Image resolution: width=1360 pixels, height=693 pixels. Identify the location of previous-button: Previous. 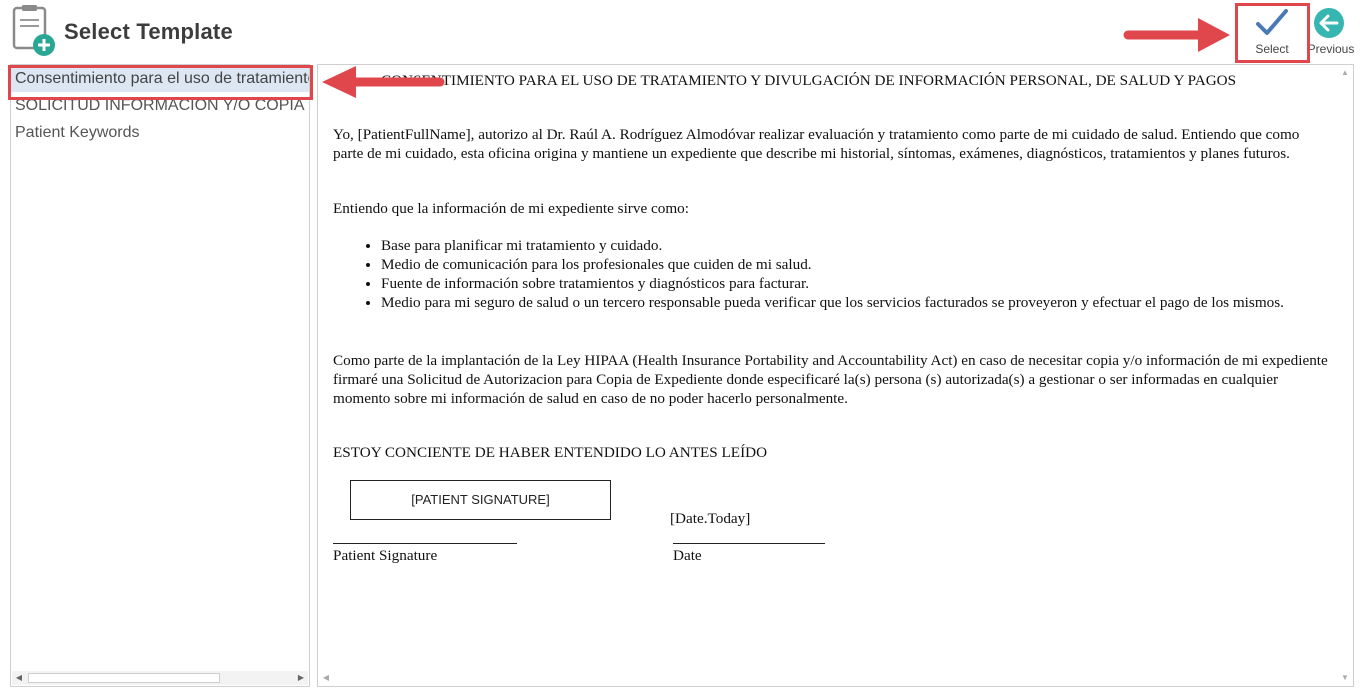
(1331, 32).